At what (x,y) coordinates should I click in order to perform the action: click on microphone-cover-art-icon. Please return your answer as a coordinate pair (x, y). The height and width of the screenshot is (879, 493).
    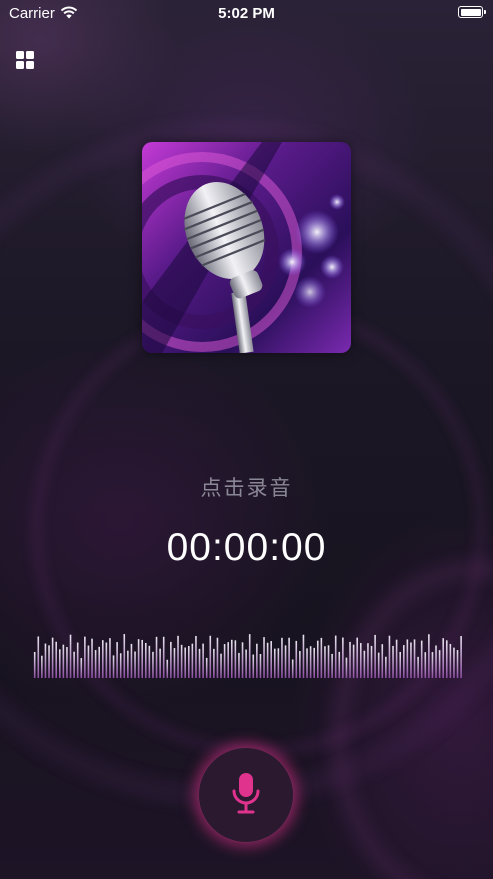
    Looking at the image, I should click on (246, 247).